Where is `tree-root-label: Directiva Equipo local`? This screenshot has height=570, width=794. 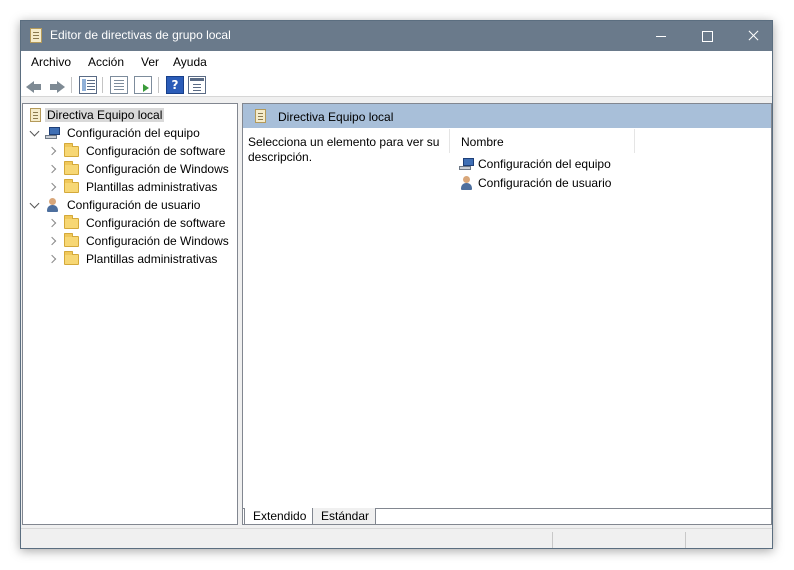 tree-root-label: Directiva Equipo local is located at coordinates (105, 115).